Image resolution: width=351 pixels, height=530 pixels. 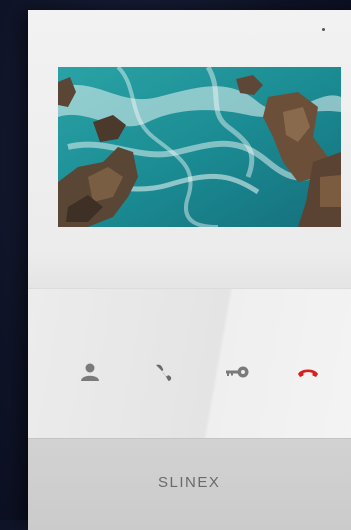 I want to click on key-icon, so click(x=237, y=372).